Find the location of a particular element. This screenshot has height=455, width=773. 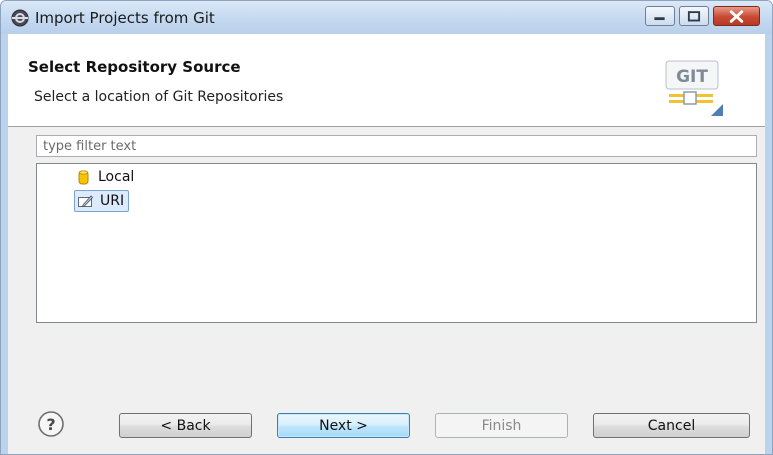

window-title: Import Projects from Git is located at coordinates (125, 18).